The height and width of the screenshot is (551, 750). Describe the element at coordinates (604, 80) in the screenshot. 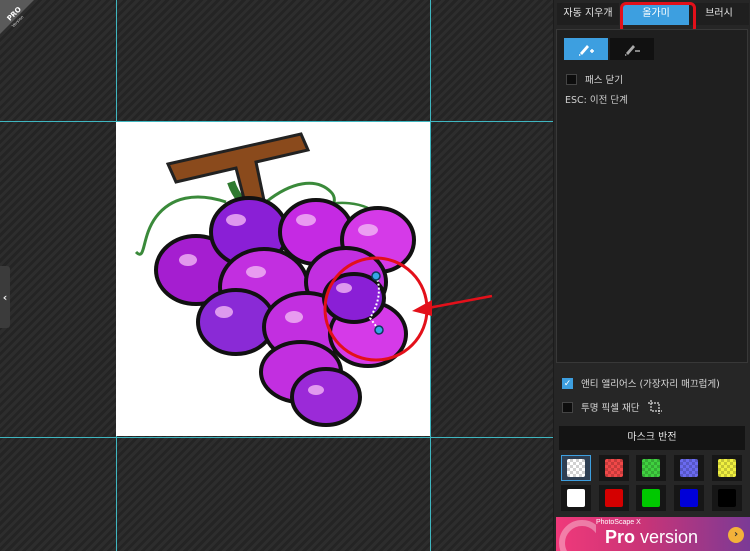

I see `close-path-label: 패스 닫기` at that location.